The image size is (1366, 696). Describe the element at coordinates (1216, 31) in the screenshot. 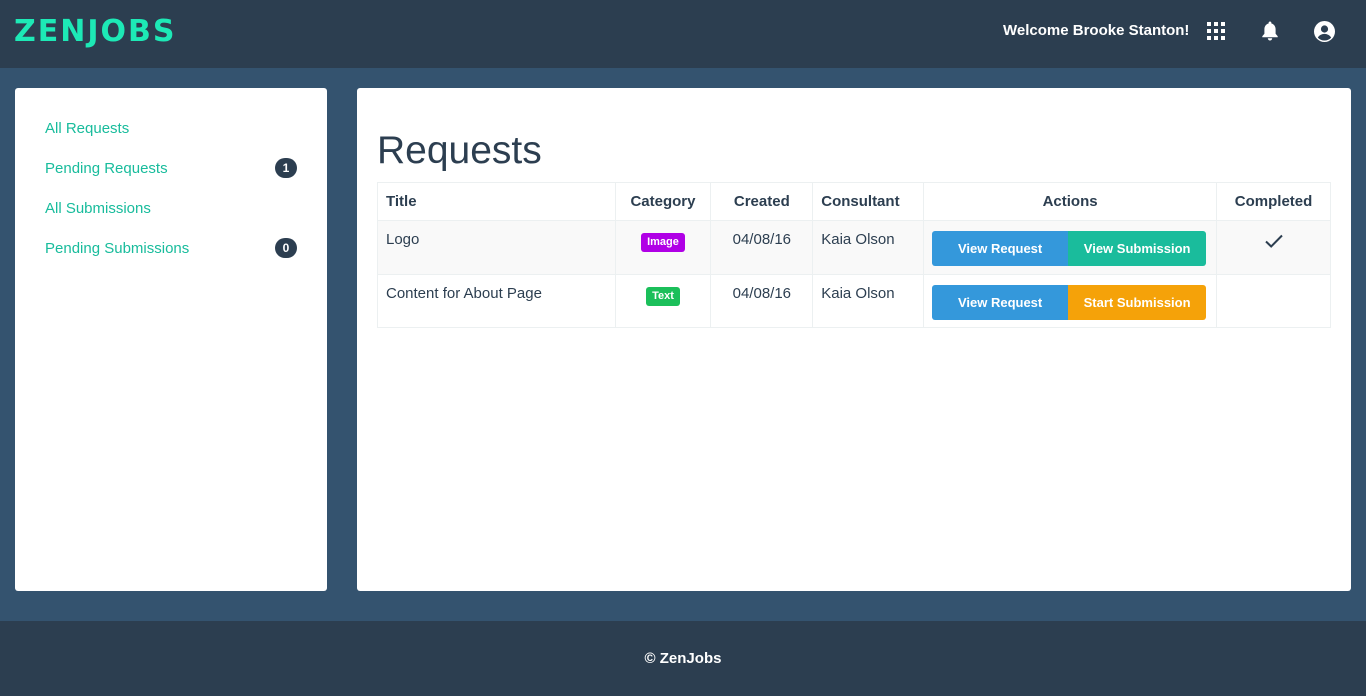

I see `apps-grid-icon` at that location.